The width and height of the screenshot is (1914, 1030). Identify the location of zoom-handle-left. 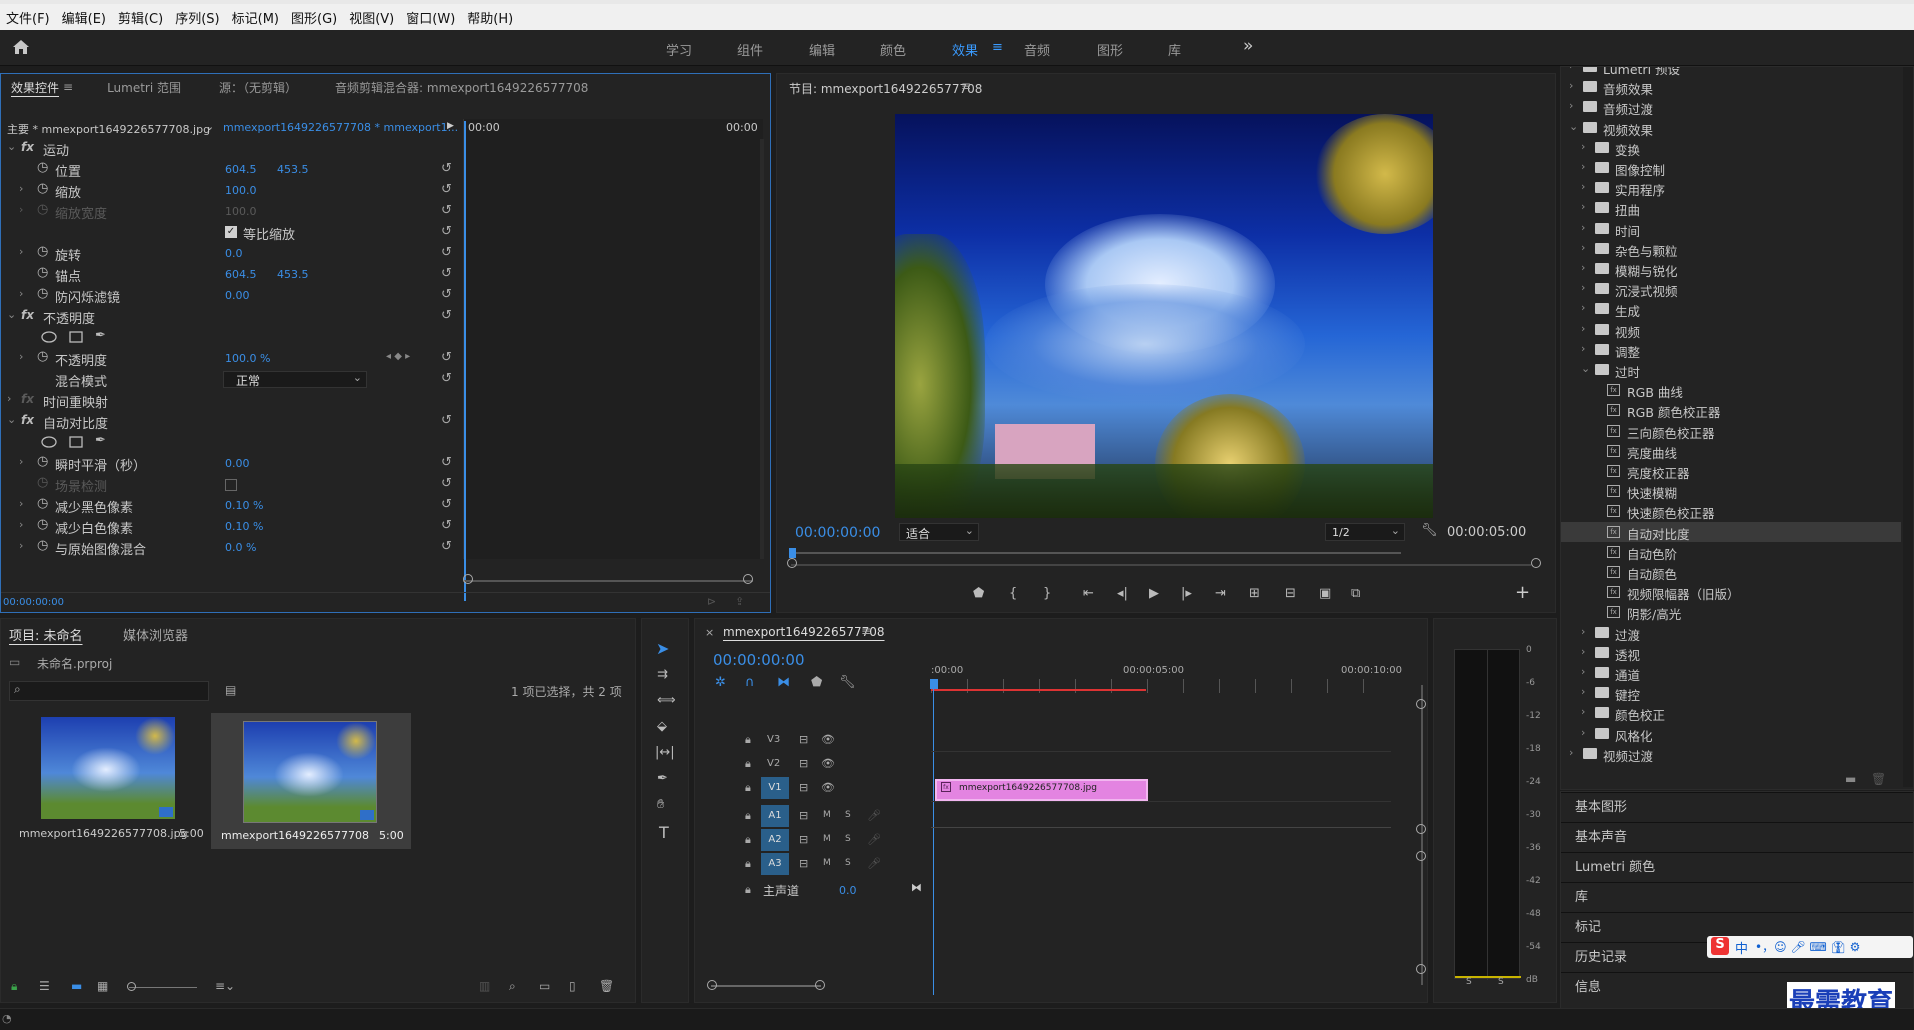
(468, 579).